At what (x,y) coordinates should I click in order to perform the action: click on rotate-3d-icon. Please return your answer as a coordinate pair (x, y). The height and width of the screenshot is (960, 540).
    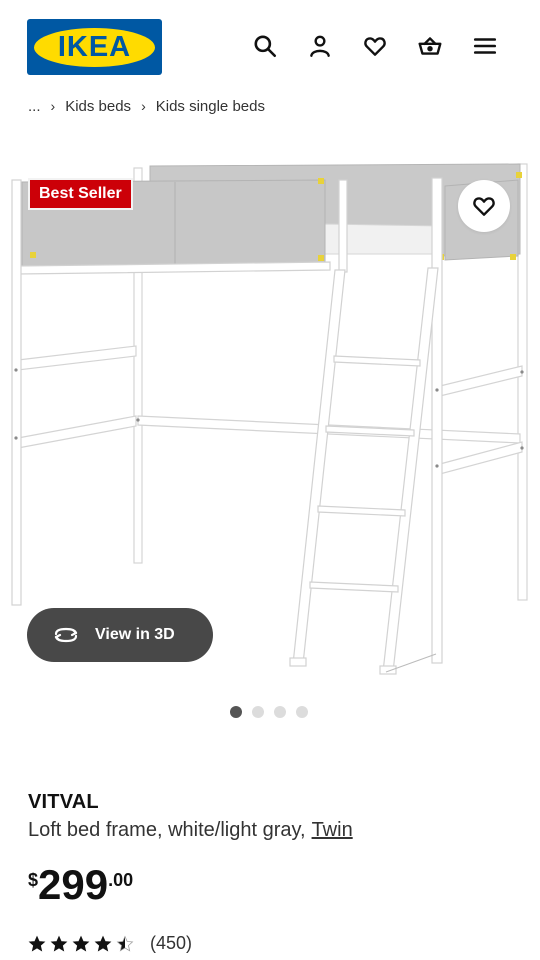
    Looking at the image, I should click on (66, 635).